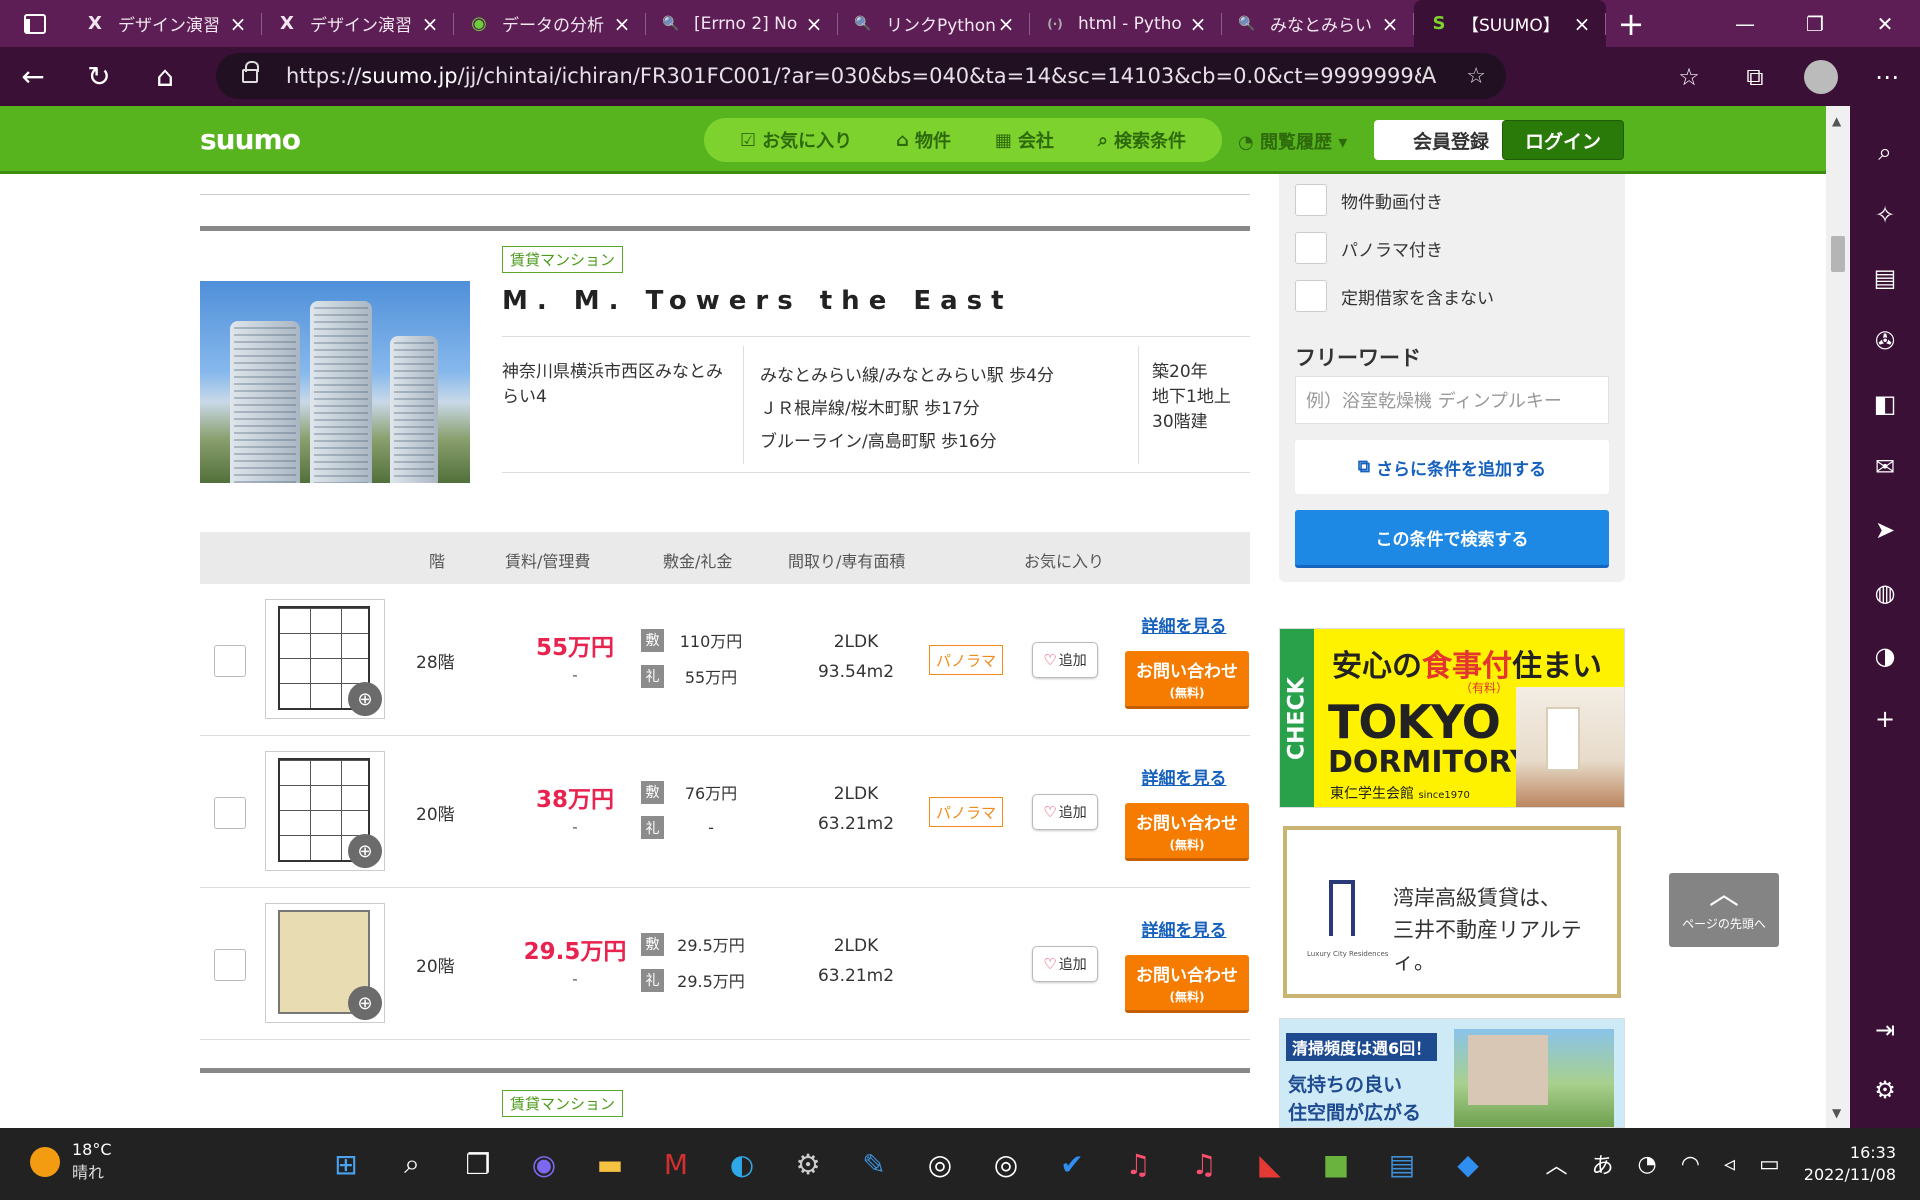 The image size is (1920, 1200). Describe the element at coordinates (1885, 466) in the screenshot. I see `outlook-icon: ✉` at that location.